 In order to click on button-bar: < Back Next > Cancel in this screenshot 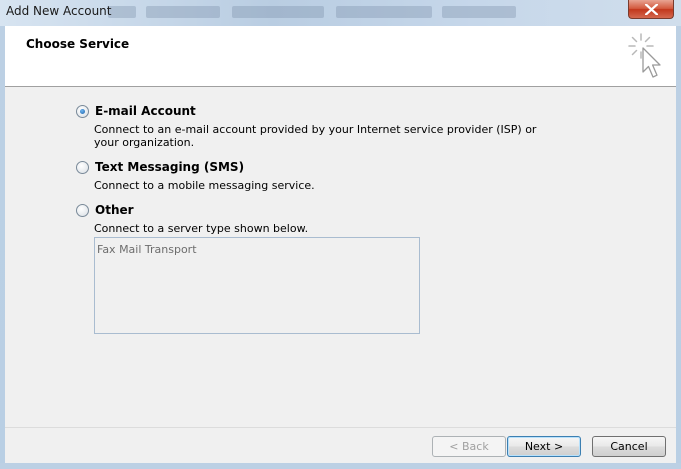, I will do `click(340, 445)`.